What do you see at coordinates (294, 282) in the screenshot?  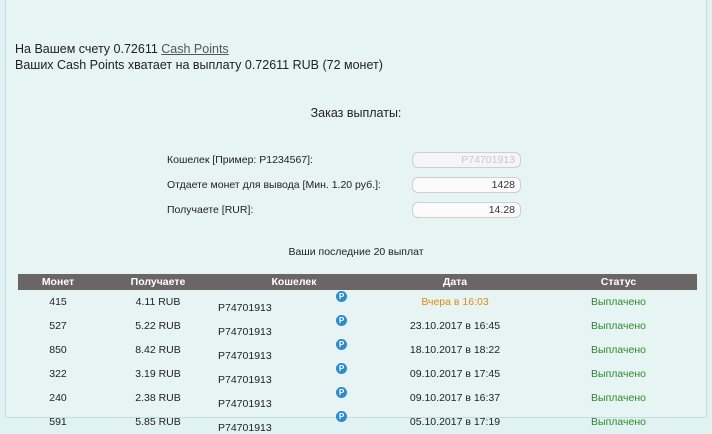 I see `header-wallet: Кошелек` at bounding box center [294, 282].